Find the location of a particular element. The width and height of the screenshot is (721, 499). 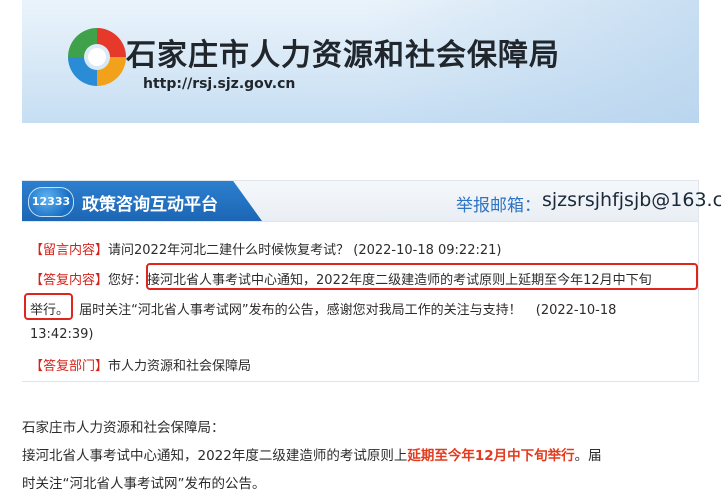

question-tag: 【留言内容】 is located at coordinates (69, 250).